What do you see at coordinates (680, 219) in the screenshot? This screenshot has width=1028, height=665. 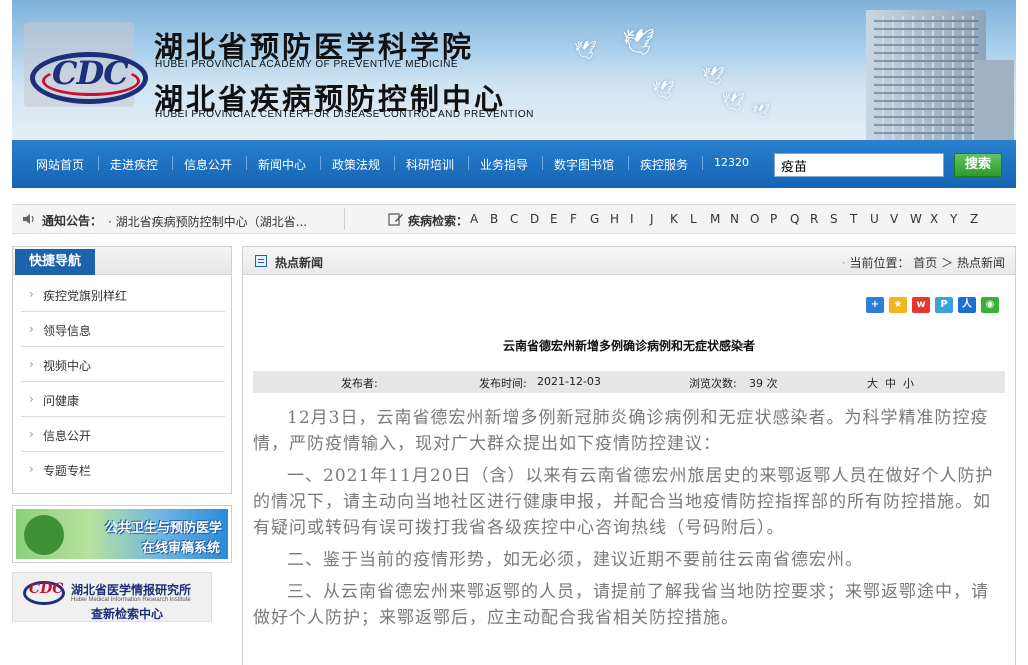 I see `letter-link: K` at bounding box center [680, 219].